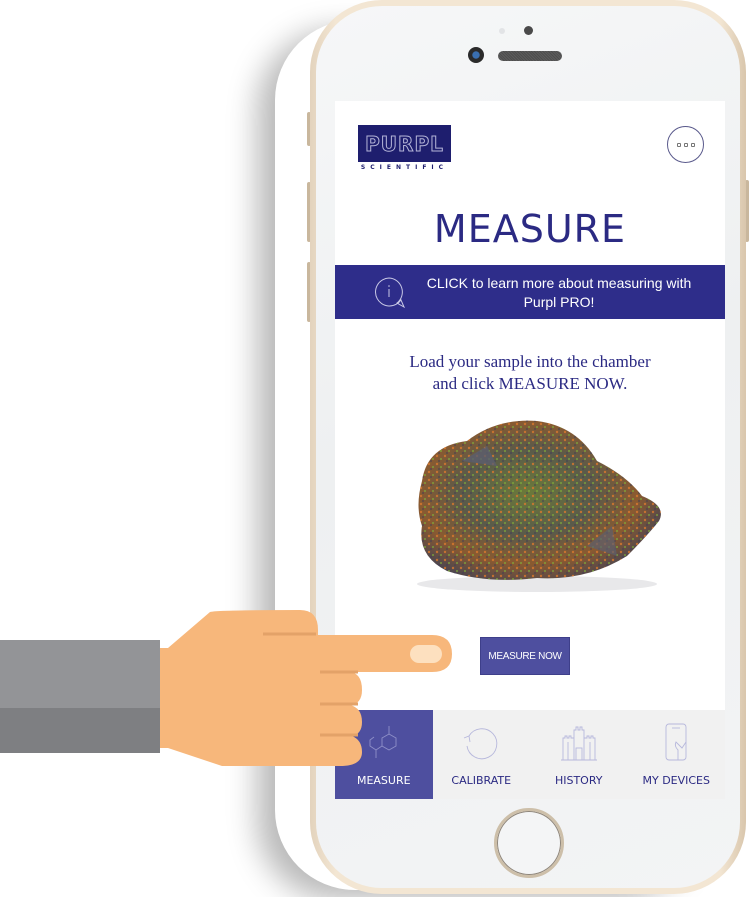 This screenshot has height=897, width=750. What do you see at coordinates (530, 383) in the screenshot?
I see `instruction-line-2: and click MEASURE NOW.` at bounding box center [530, 383].